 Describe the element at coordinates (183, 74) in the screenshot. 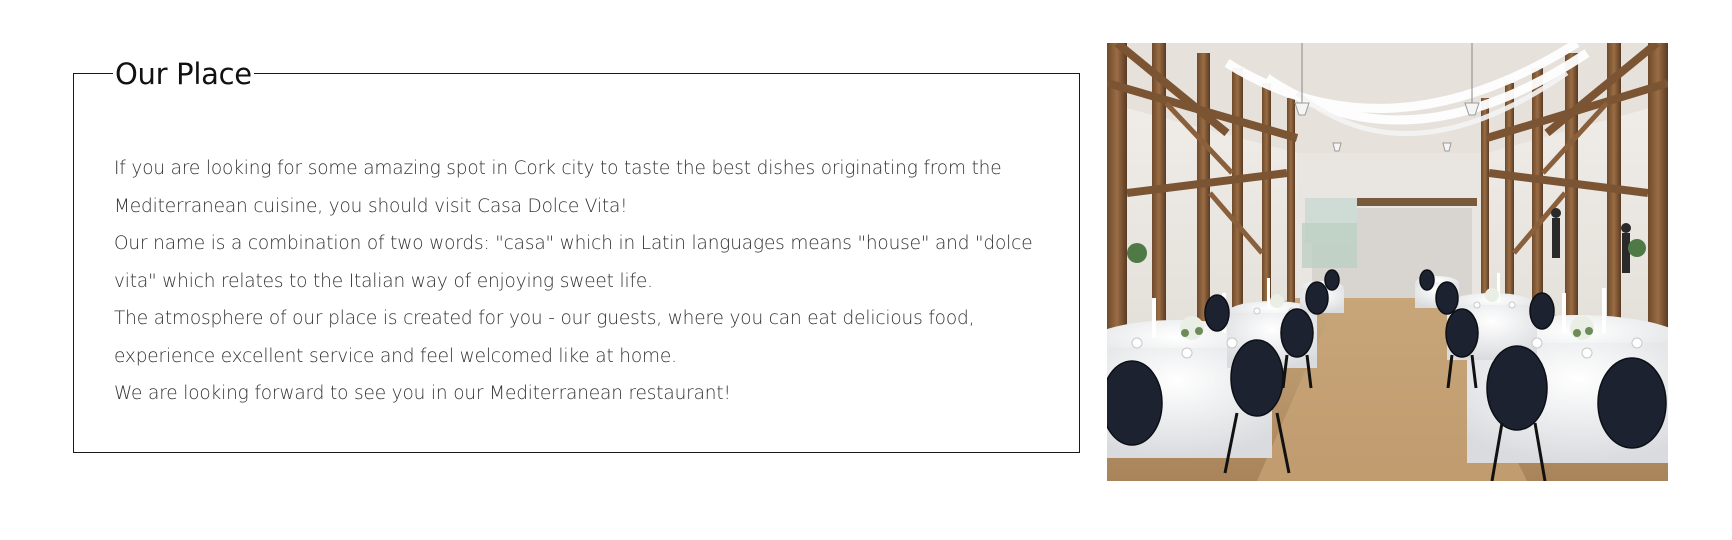

I see `about-title: Our Place` at that location.